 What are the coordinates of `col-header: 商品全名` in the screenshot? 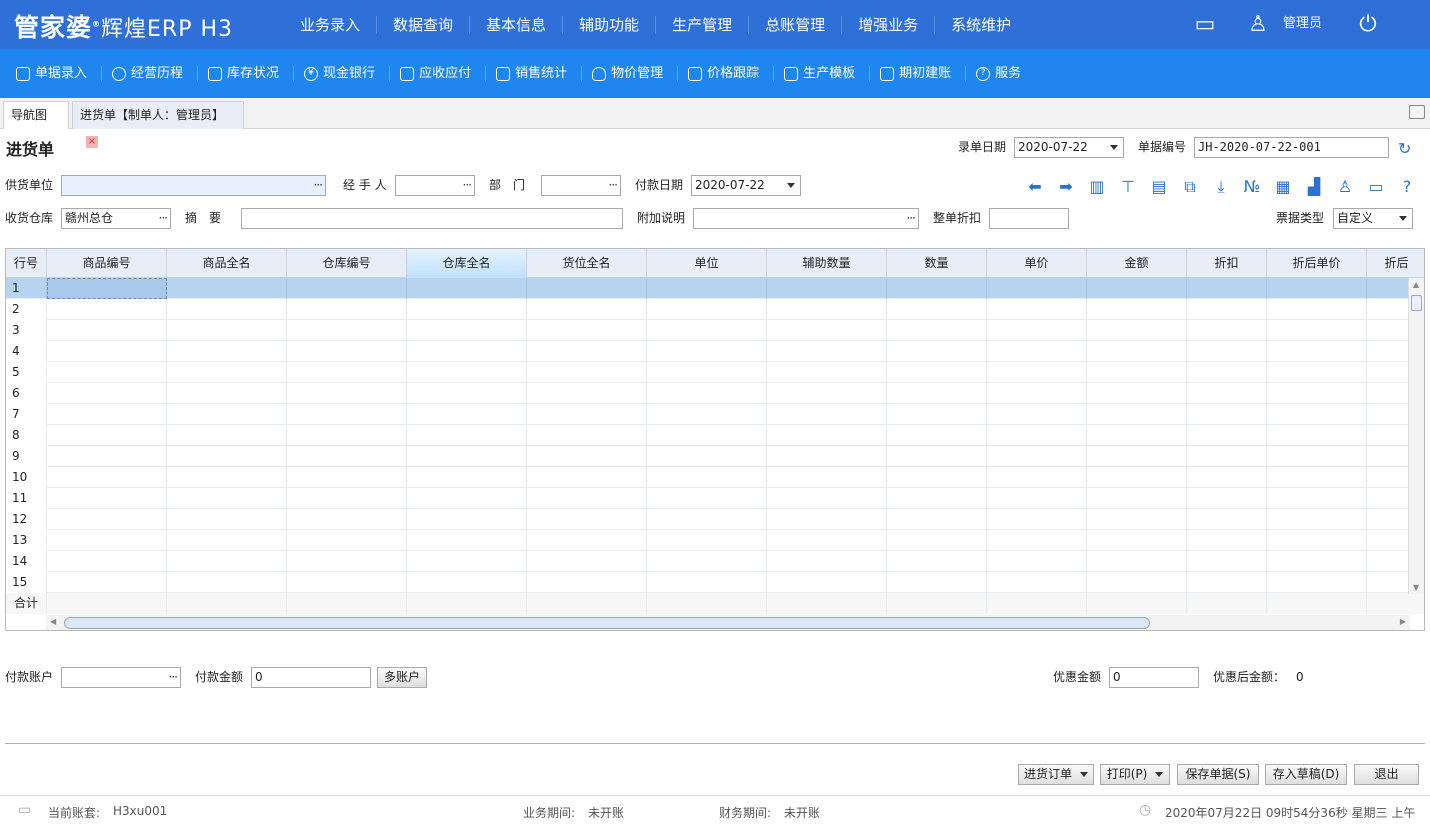 It's located at (227, 263).